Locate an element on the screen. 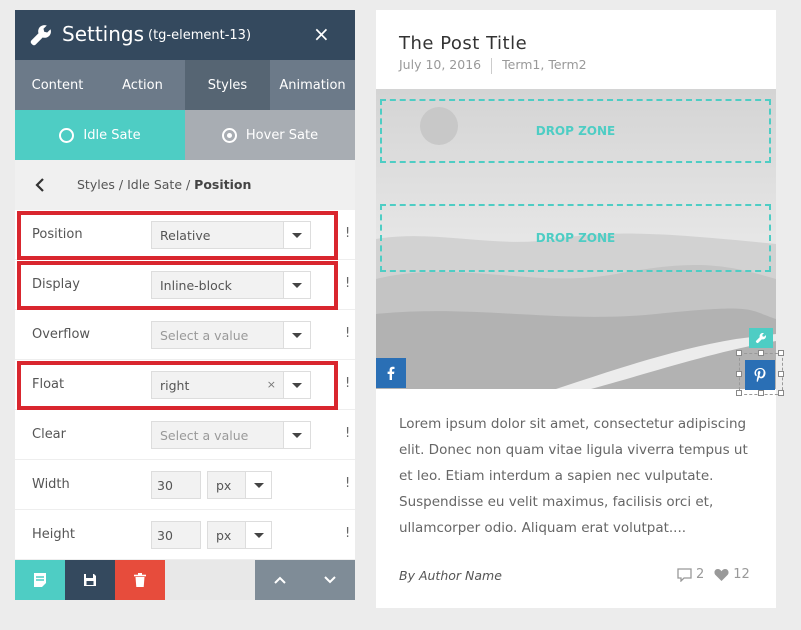 The height and width of the screenshot is (630, 801). post-date: July 10, 2016 is located at coordinates (440, 64).